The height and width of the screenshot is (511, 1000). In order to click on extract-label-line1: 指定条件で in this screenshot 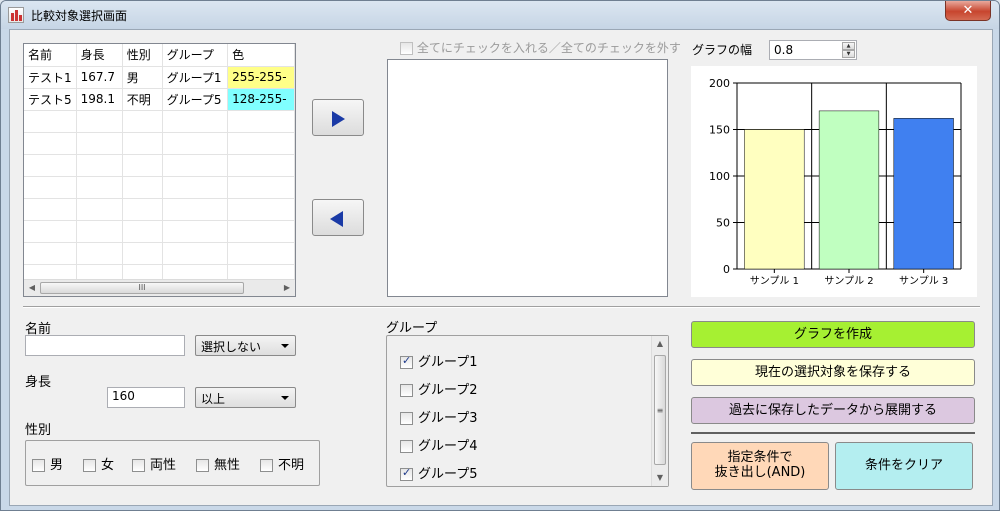, I will do `click(760, 457)`.